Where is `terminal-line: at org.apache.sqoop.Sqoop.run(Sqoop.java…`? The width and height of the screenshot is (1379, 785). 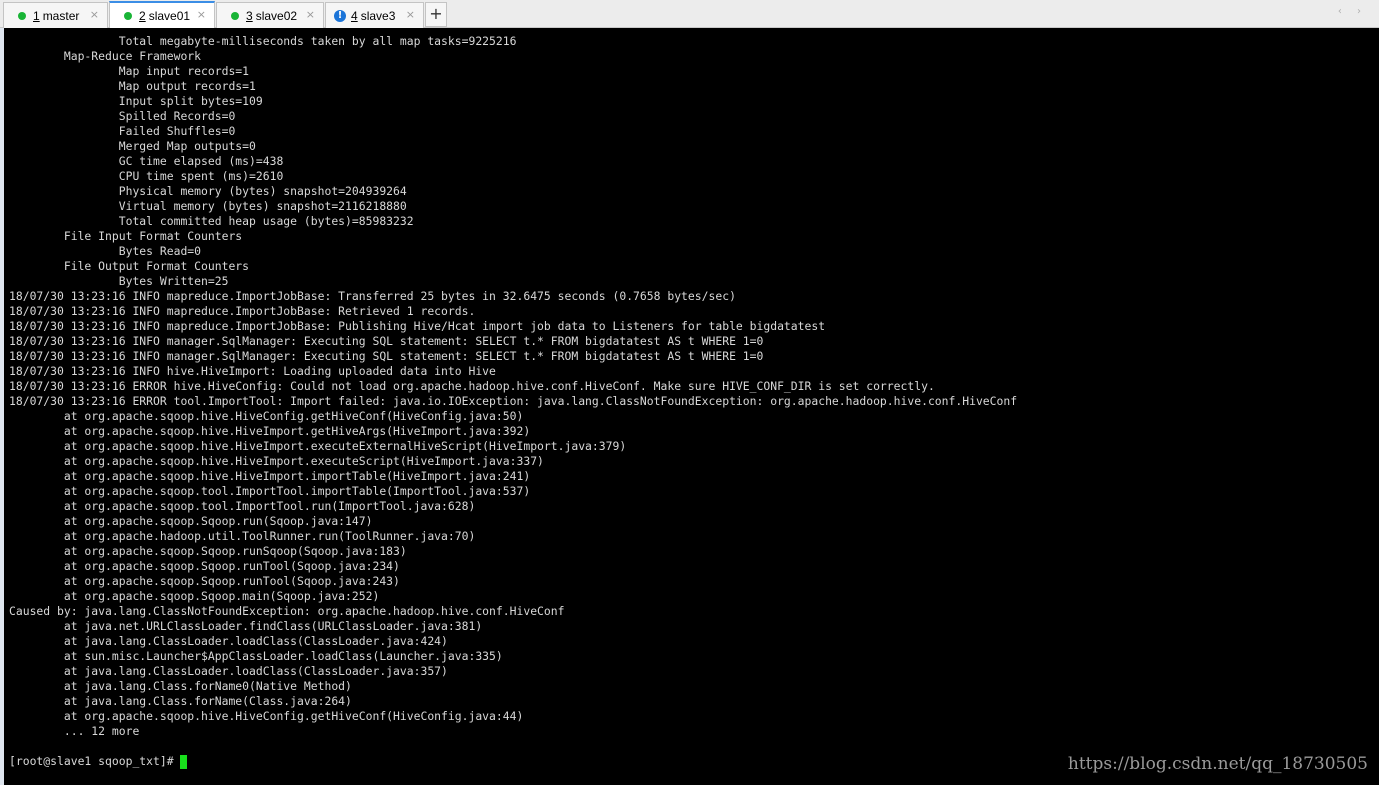
terminal-line: at org.apache.sqoop.Sqoop.run(Sqoop.java… is located at coordinates (191, 521).